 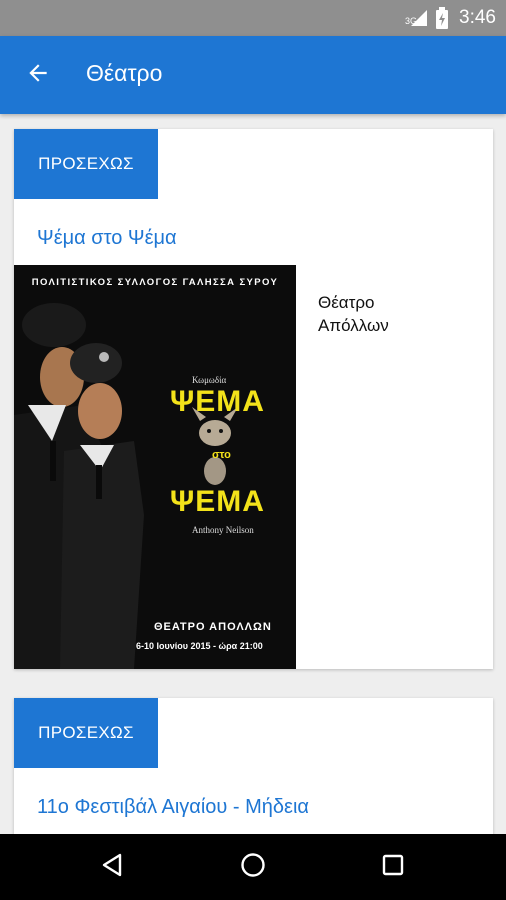 I want to click on nav-home-icon, so click(x=253, y=867).